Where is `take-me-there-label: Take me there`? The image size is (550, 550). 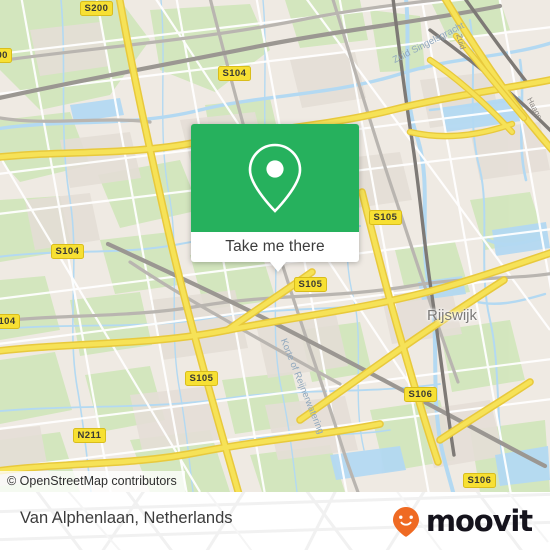
take-me-there-label: Take me there is located at coordinates (275, 246).